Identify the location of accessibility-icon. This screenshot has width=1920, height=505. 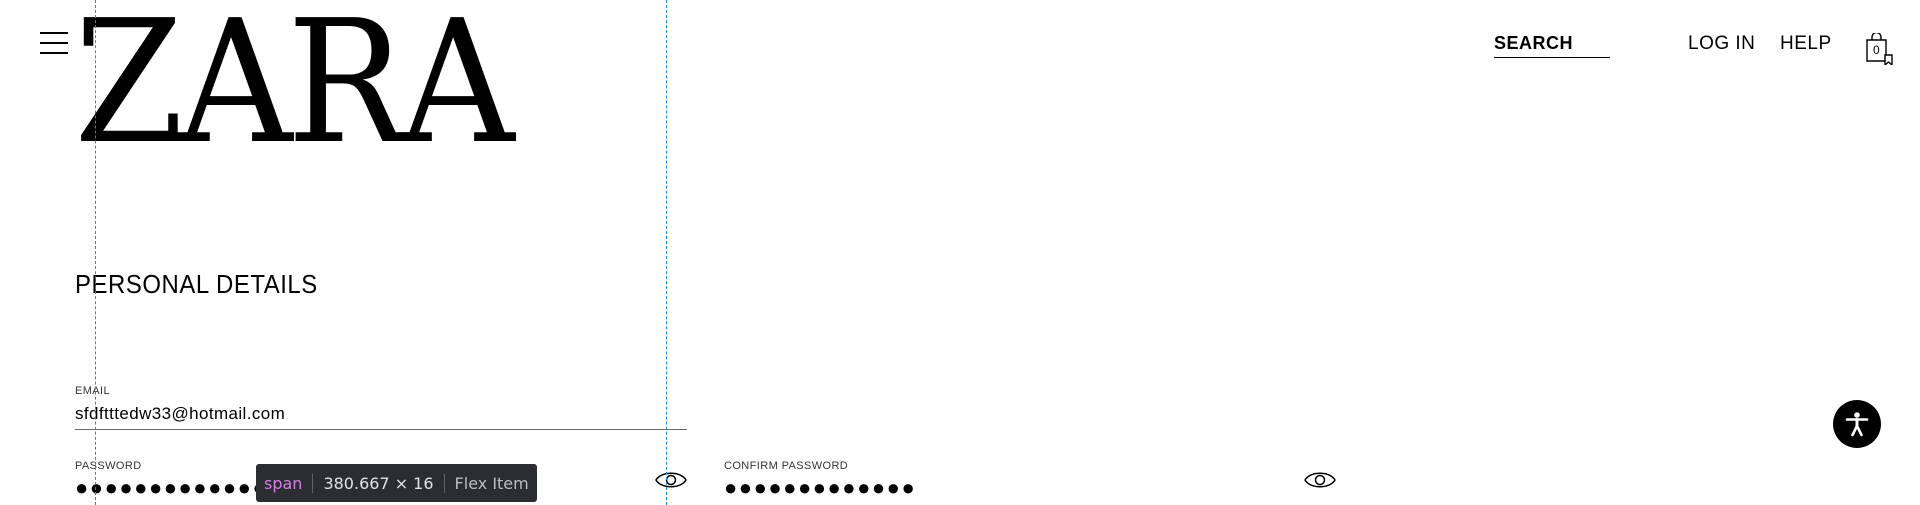
(1857, 424).